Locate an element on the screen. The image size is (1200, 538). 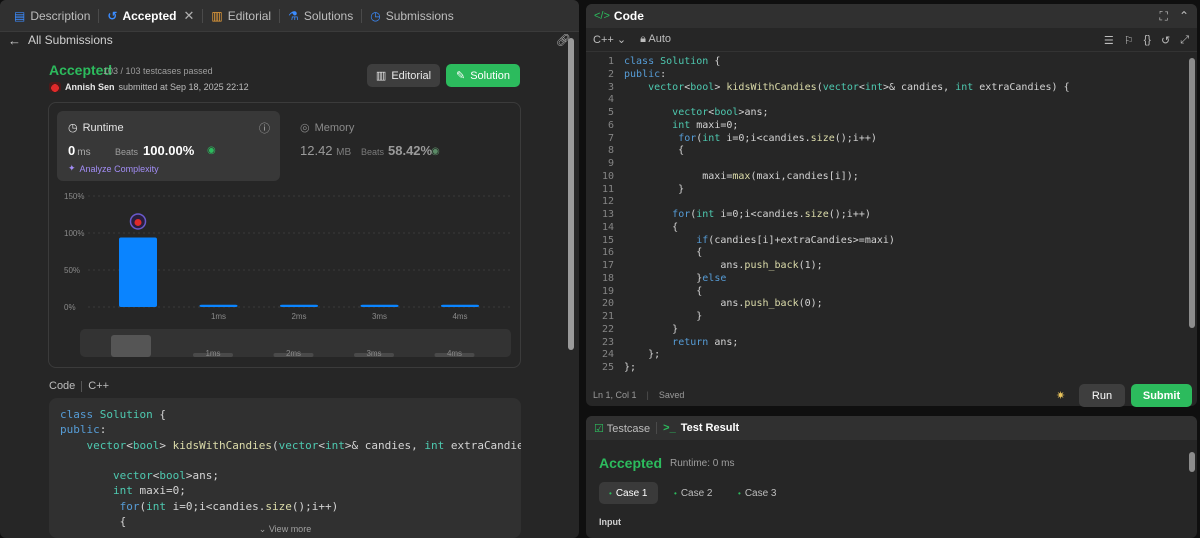
edit-icon: ✎ is located at coordinates (461, 76).